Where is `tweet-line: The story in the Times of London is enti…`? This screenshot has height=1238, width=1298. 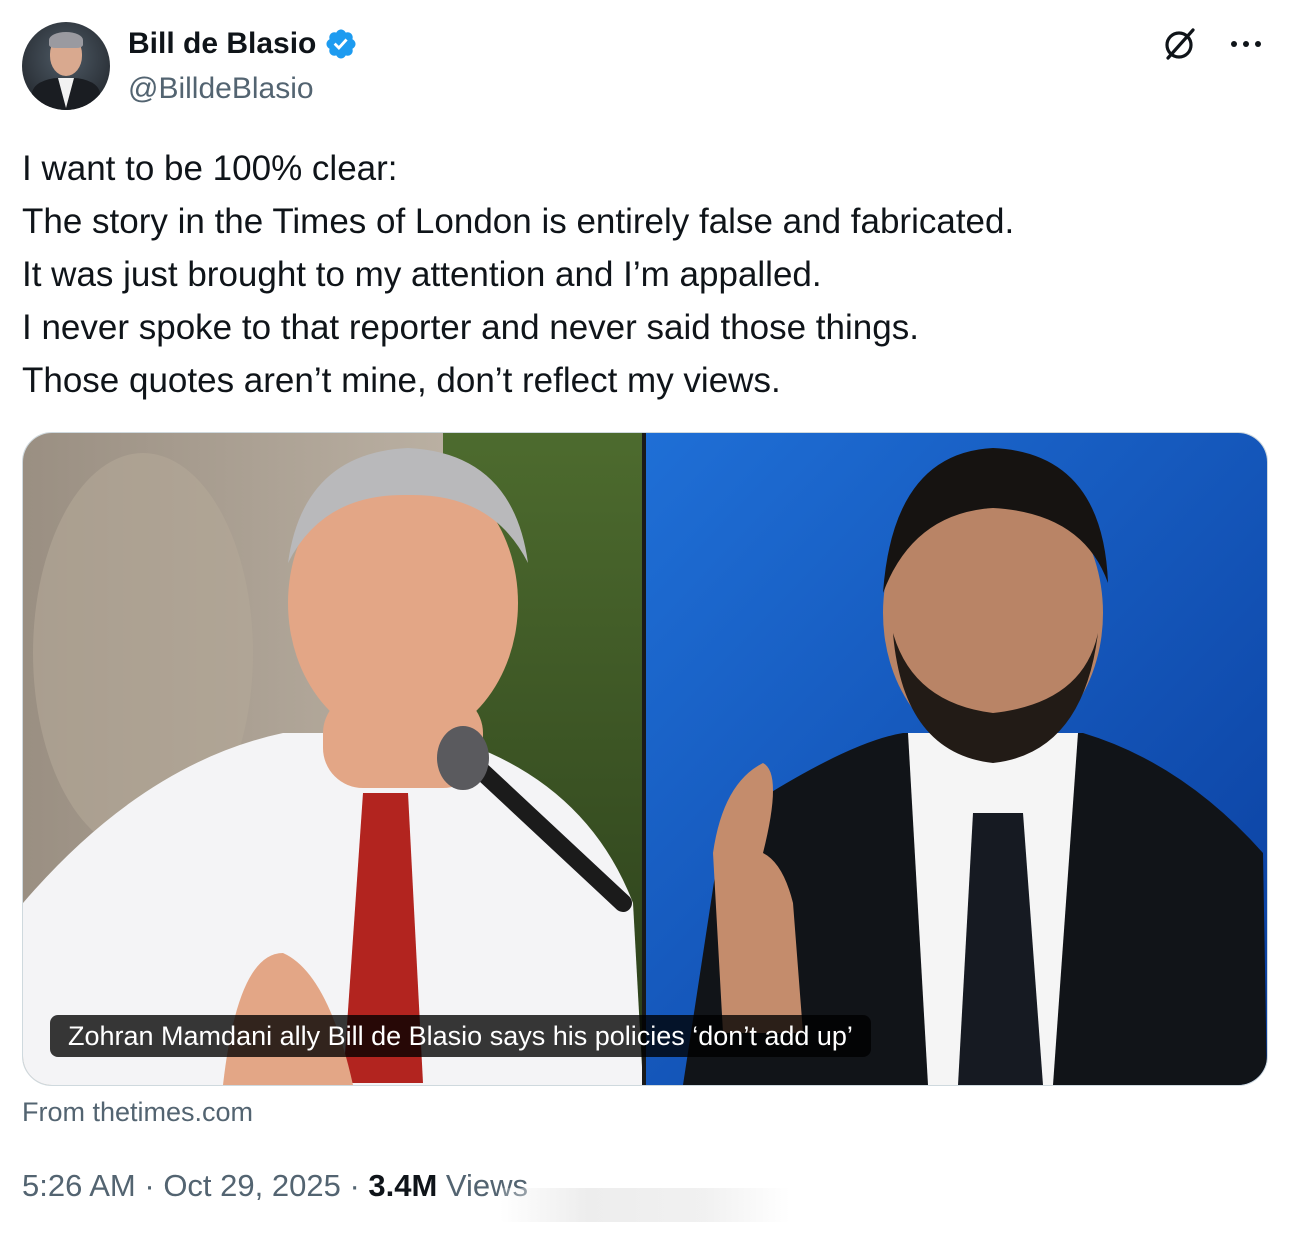 tweet-line: The story in the Times of London is enti… is located at coordinates (518, 221).